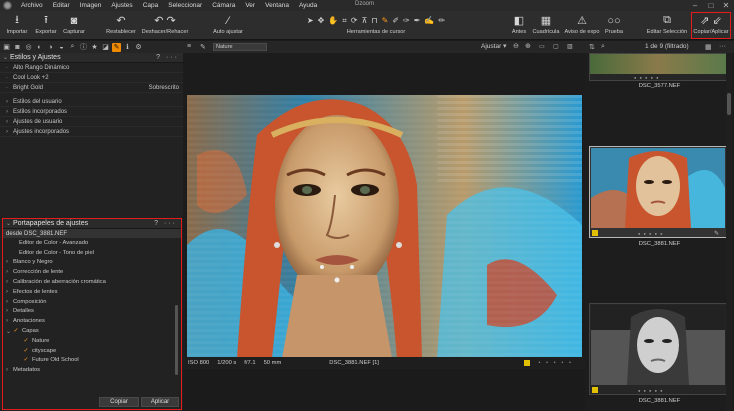 Image resolution: width=734 pixels, height=411 pixels. What do you see at coordinates (505, 46) in the screenshot?
I see `fit-dropdown-icon: ▾` at bounding box center [505, 46].